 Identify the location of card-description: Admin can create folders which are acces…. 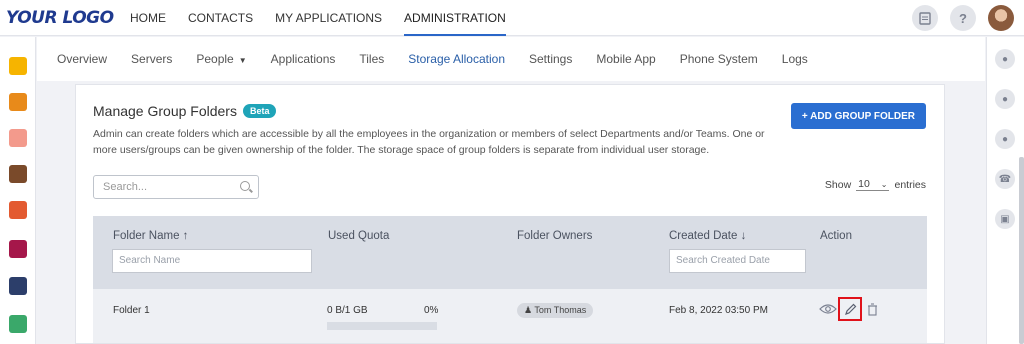
(429, 142).